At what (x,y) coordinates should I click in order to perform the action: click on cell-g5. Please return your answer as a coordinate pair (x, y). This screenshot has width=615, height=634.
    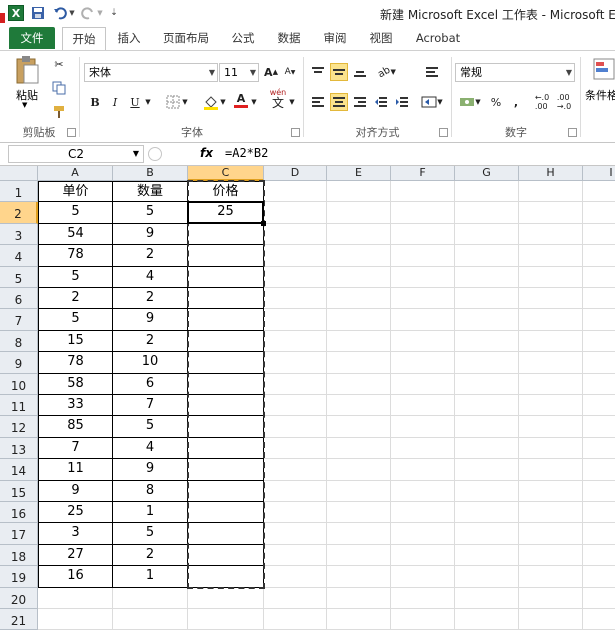
    Looking at the image, I should click on (487, 277).